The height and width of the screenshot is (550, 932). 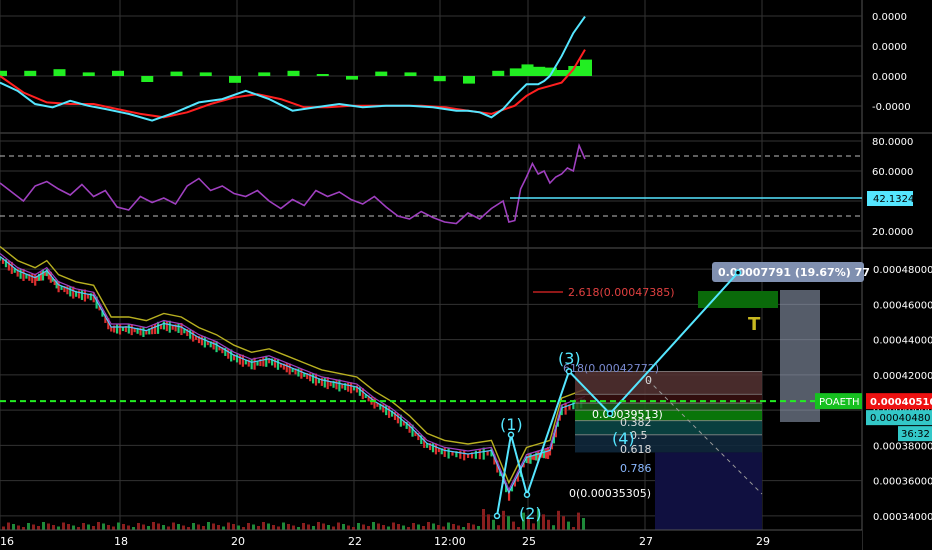 What do you see at coordinates (530, 513) in the screenshot?
I see `elliott-wave-label: (2)` at bounding box center [530, 513].